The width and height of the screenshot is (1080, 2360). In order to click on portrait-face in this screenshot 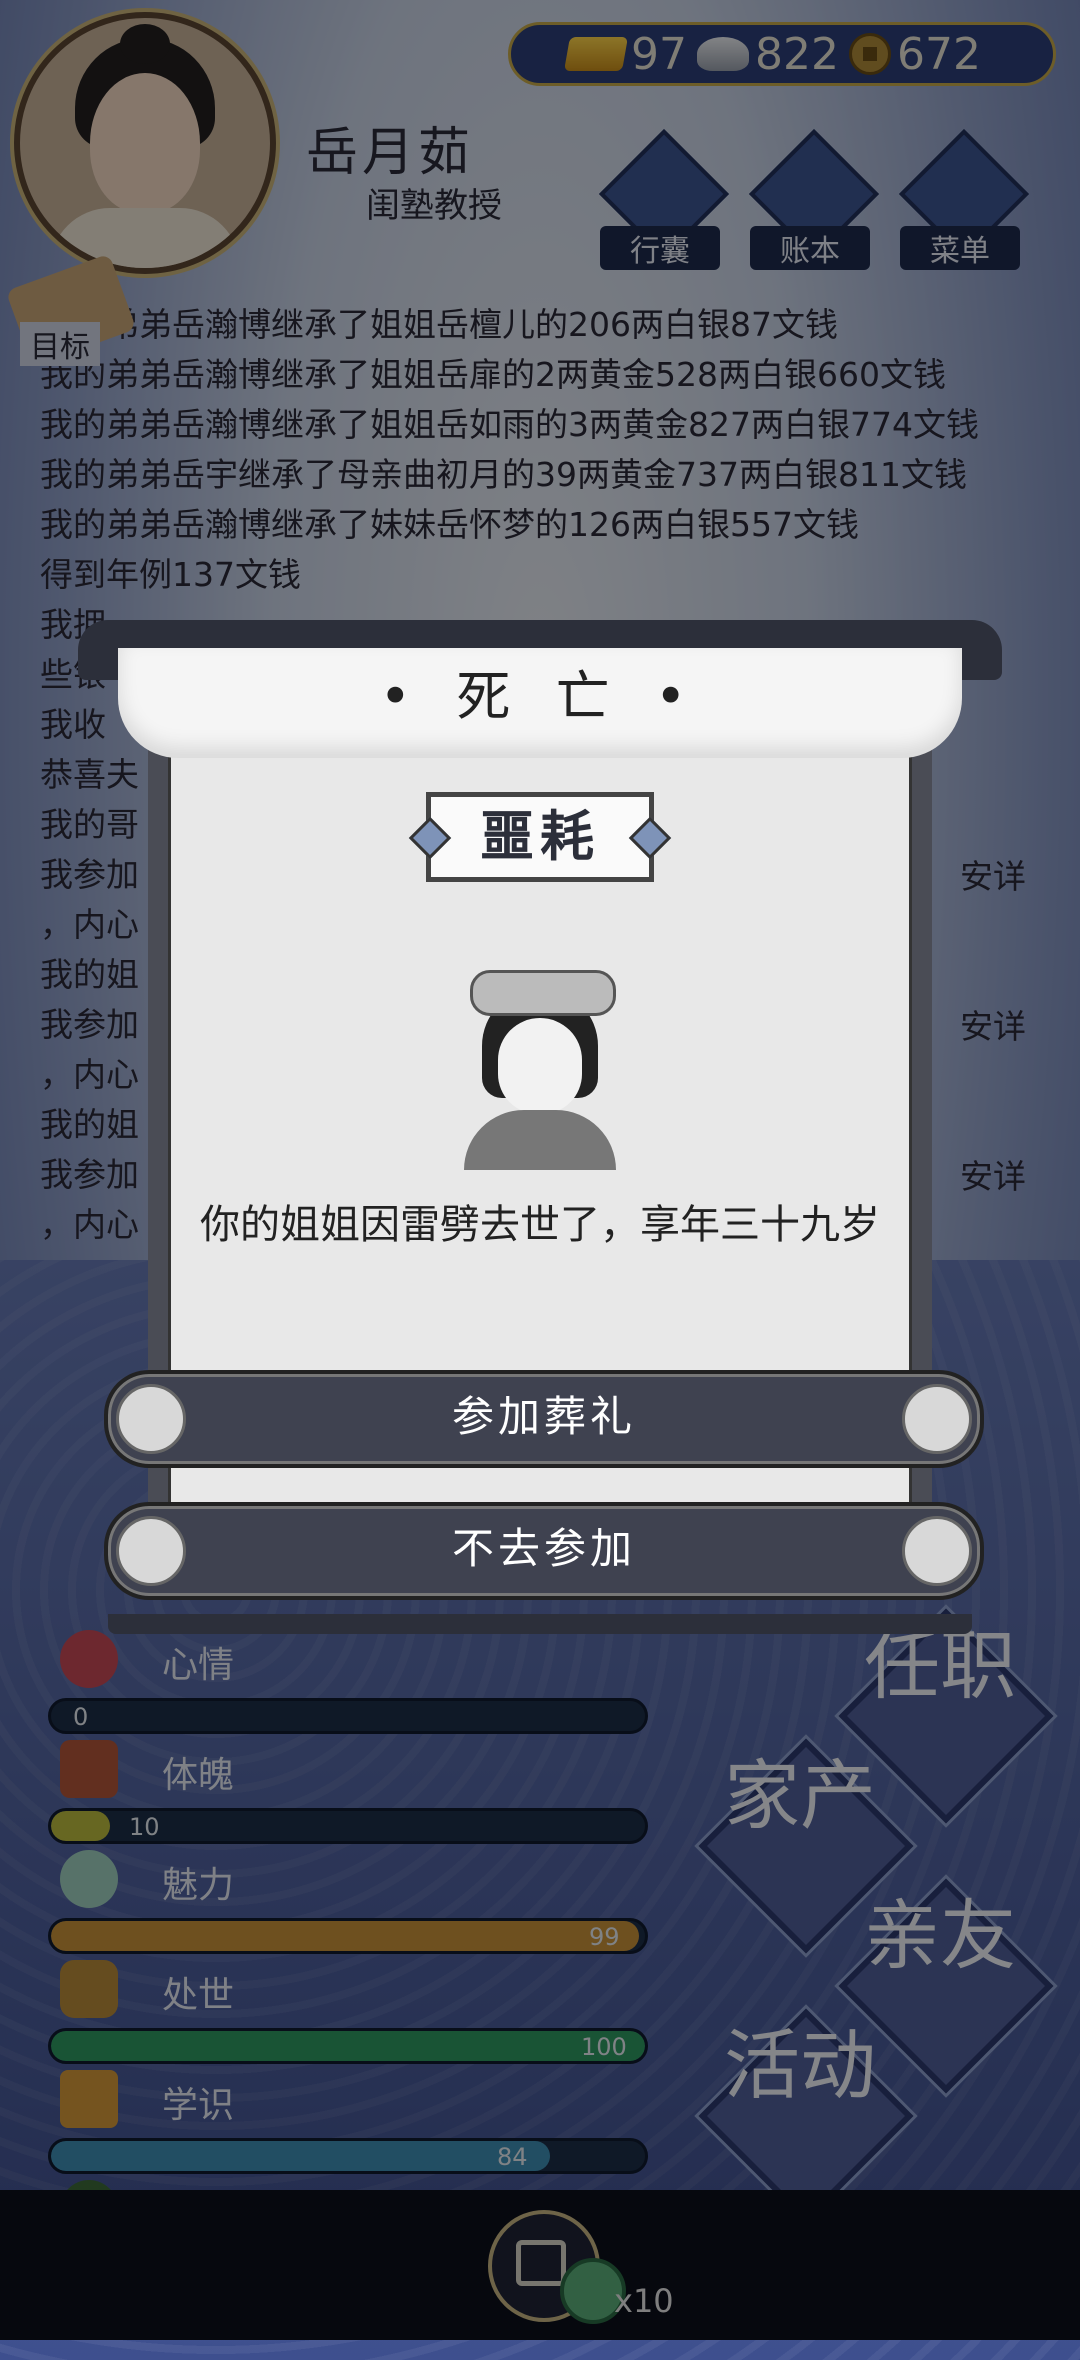, I will do `click(540, 1066)`.